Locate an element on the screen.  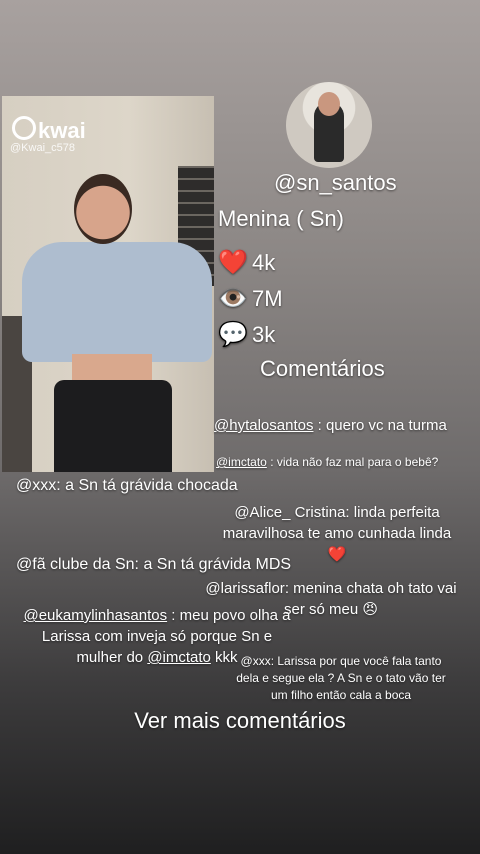
views-count: 7M is located at coordinates (267, 298).